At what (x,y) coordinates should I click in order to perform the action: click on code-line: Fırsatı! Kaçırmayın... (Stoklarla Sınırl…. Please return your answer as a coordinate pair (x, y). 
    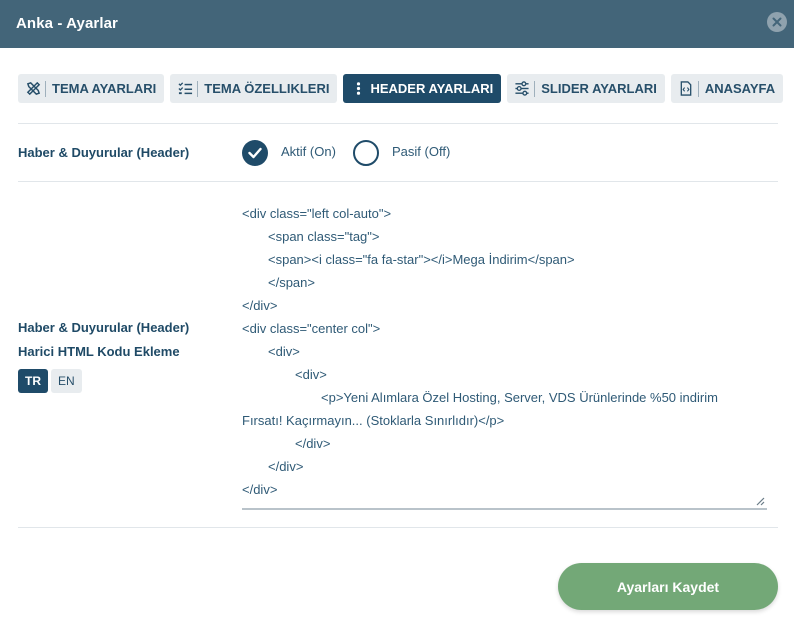
    Looking at the image, I should click on (373, 420).